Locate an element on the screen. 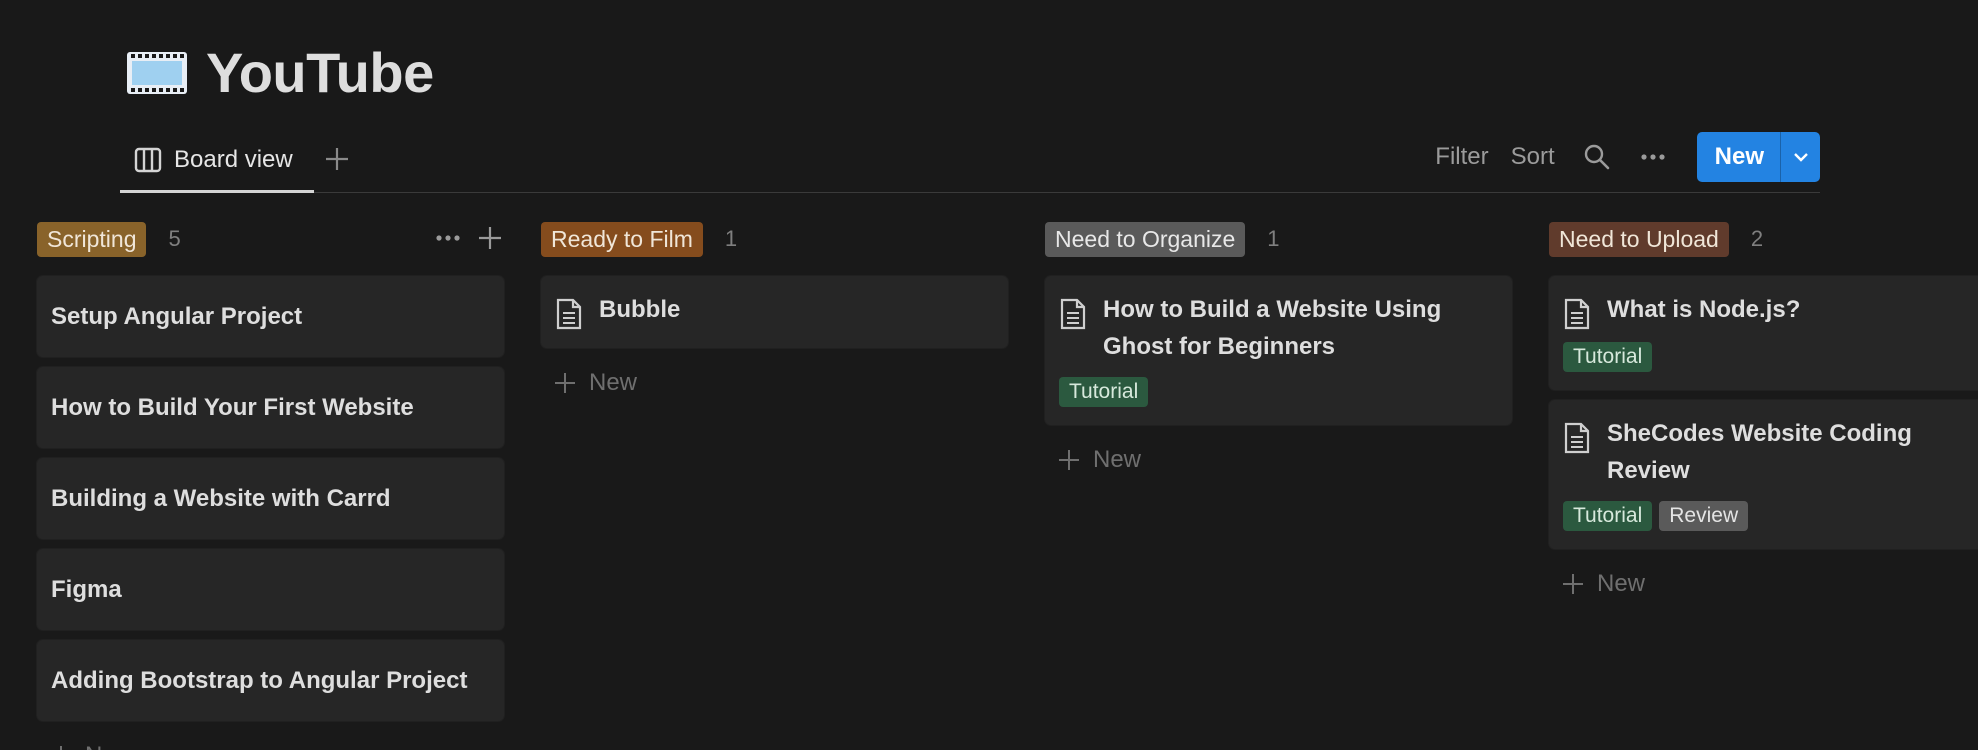 The image size is (1978, 750). board-card: Adding Bootstrap to Angular Project is located at coordinates (270, 680).